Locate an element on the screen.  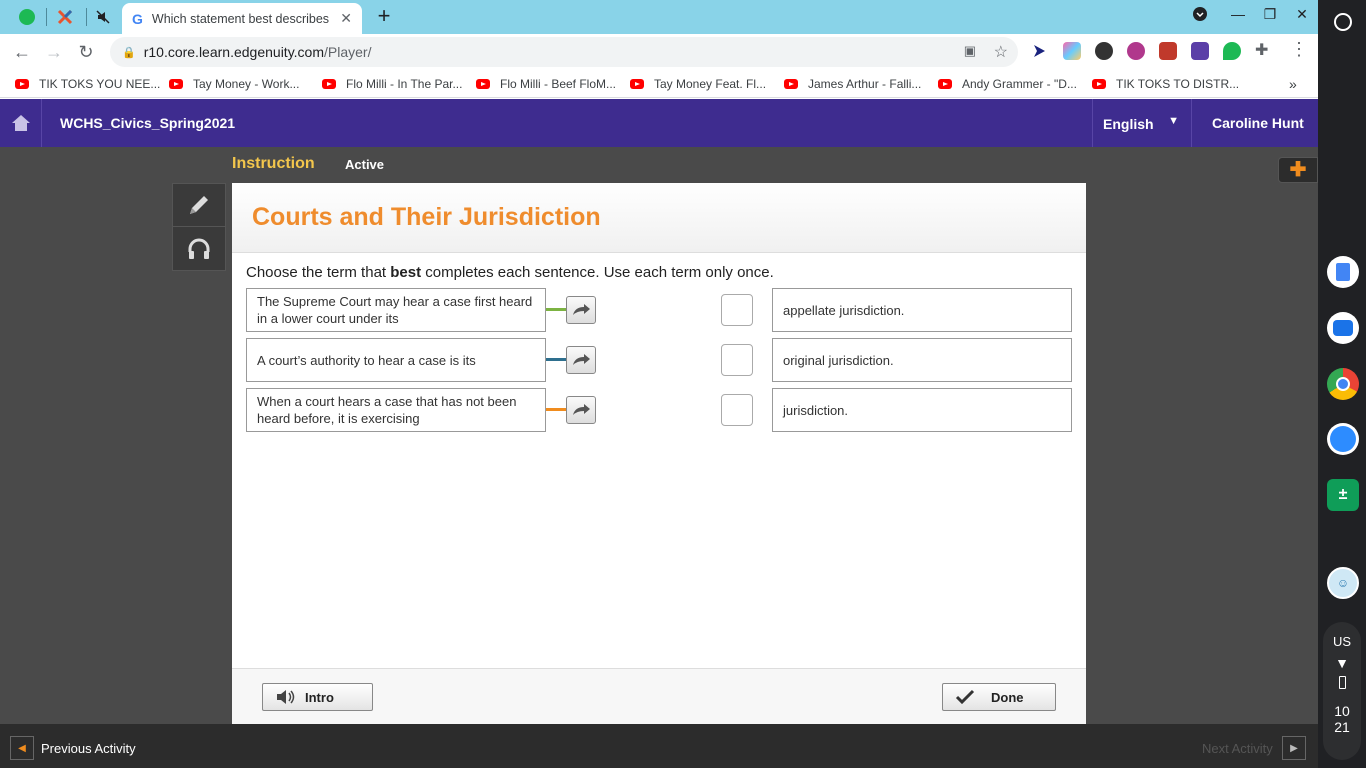
url-text: r10.core.learn.edgenuity.com/Player/ is located at coordinates (257, 52).